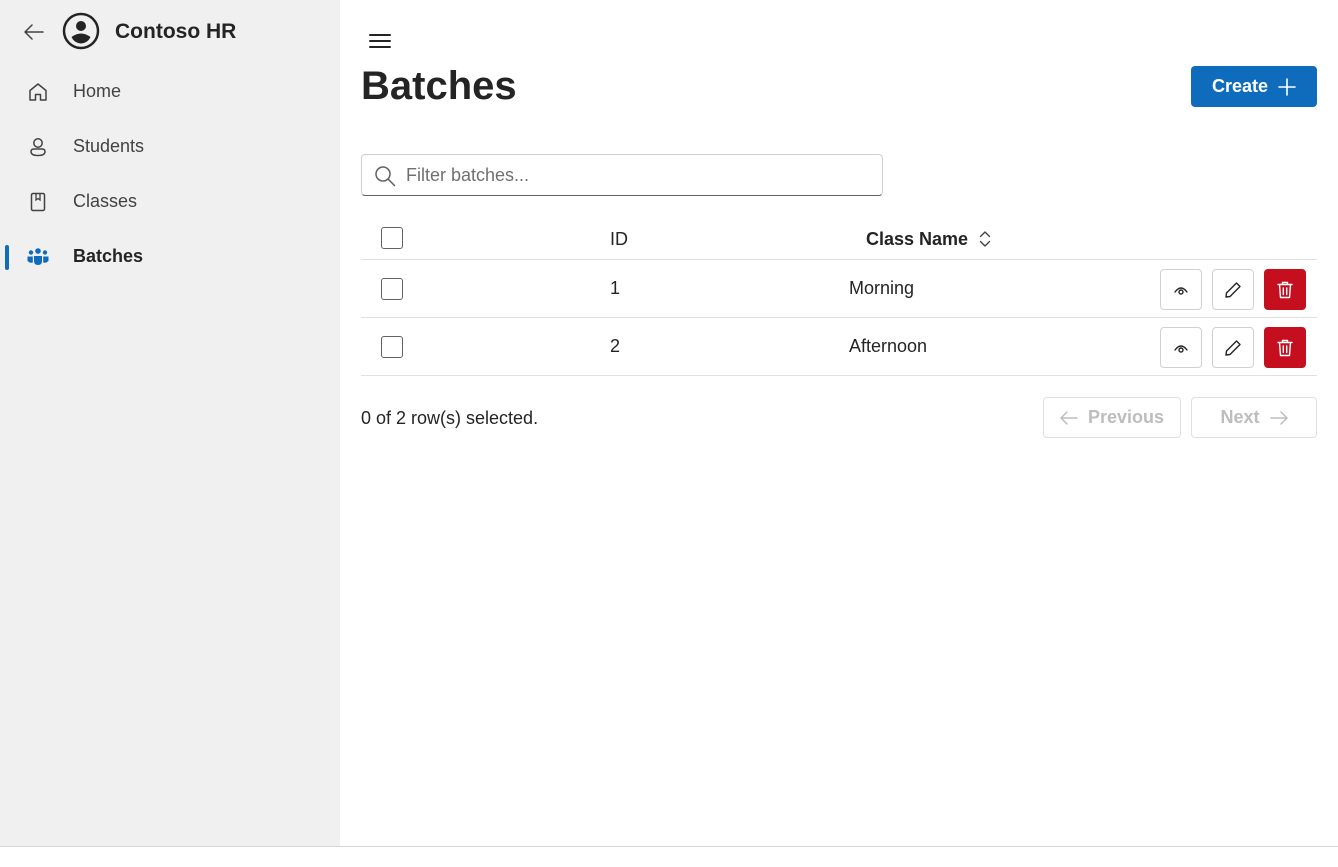 The width and height of the screenshot is (1338, 867). Describe the element at coordinates (839, 239) in the screenshot. I see `table-header: ID Class Name` at that location.